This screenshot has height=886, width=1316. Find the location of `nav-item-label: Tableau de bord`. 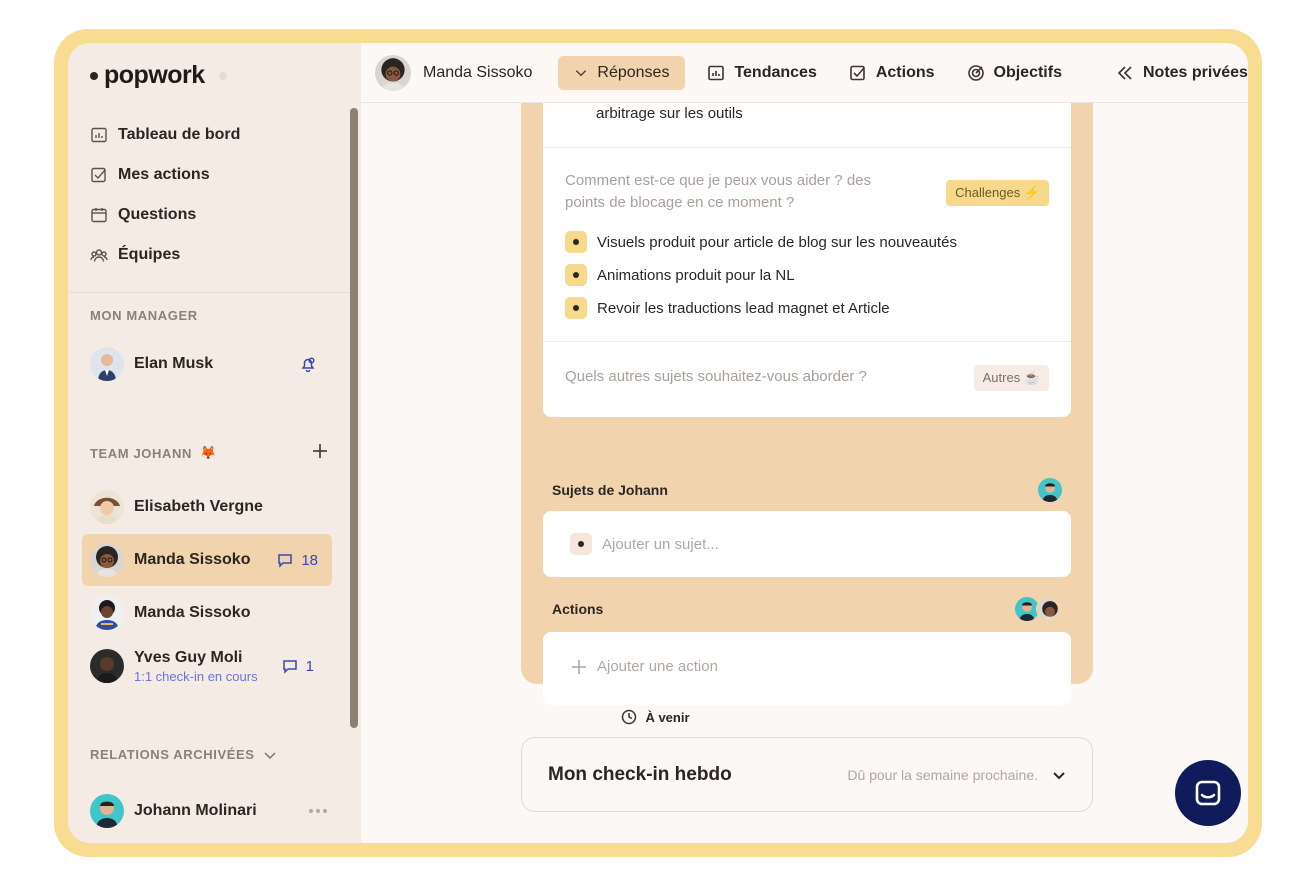

nav-item-label: Tableau de bord is located at coordinates (179, 134).